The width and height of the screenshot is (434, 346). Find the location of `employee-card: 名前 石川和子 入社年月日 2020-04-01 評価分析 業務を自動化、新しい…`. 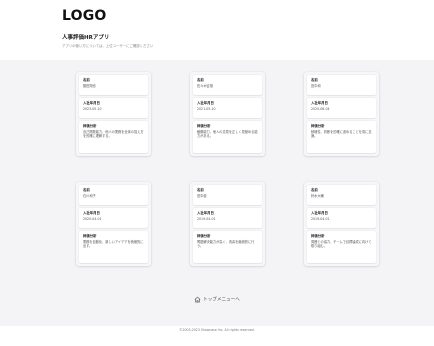

employee-card: 名前 石川和子 入社年月日 2020-04-01 評価分析 業務を自動化、新しい… is located at coordinates (113, 224).